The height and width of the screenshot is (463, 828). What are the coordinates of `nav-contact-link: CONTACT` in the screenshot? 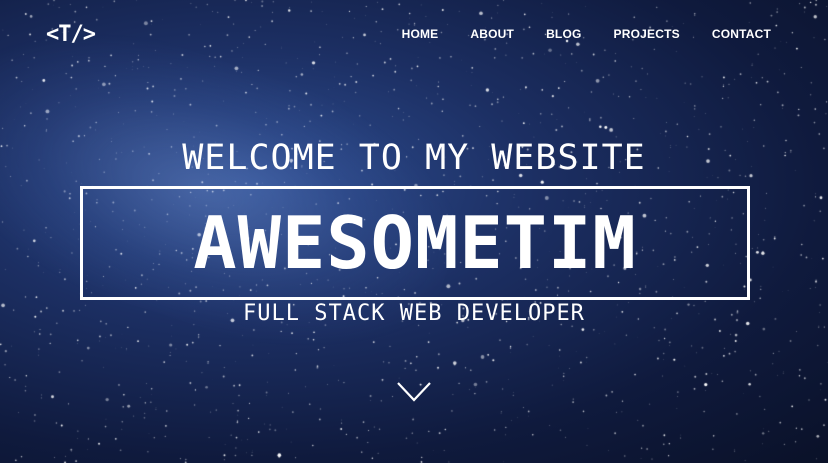 It's located at (741, 34).